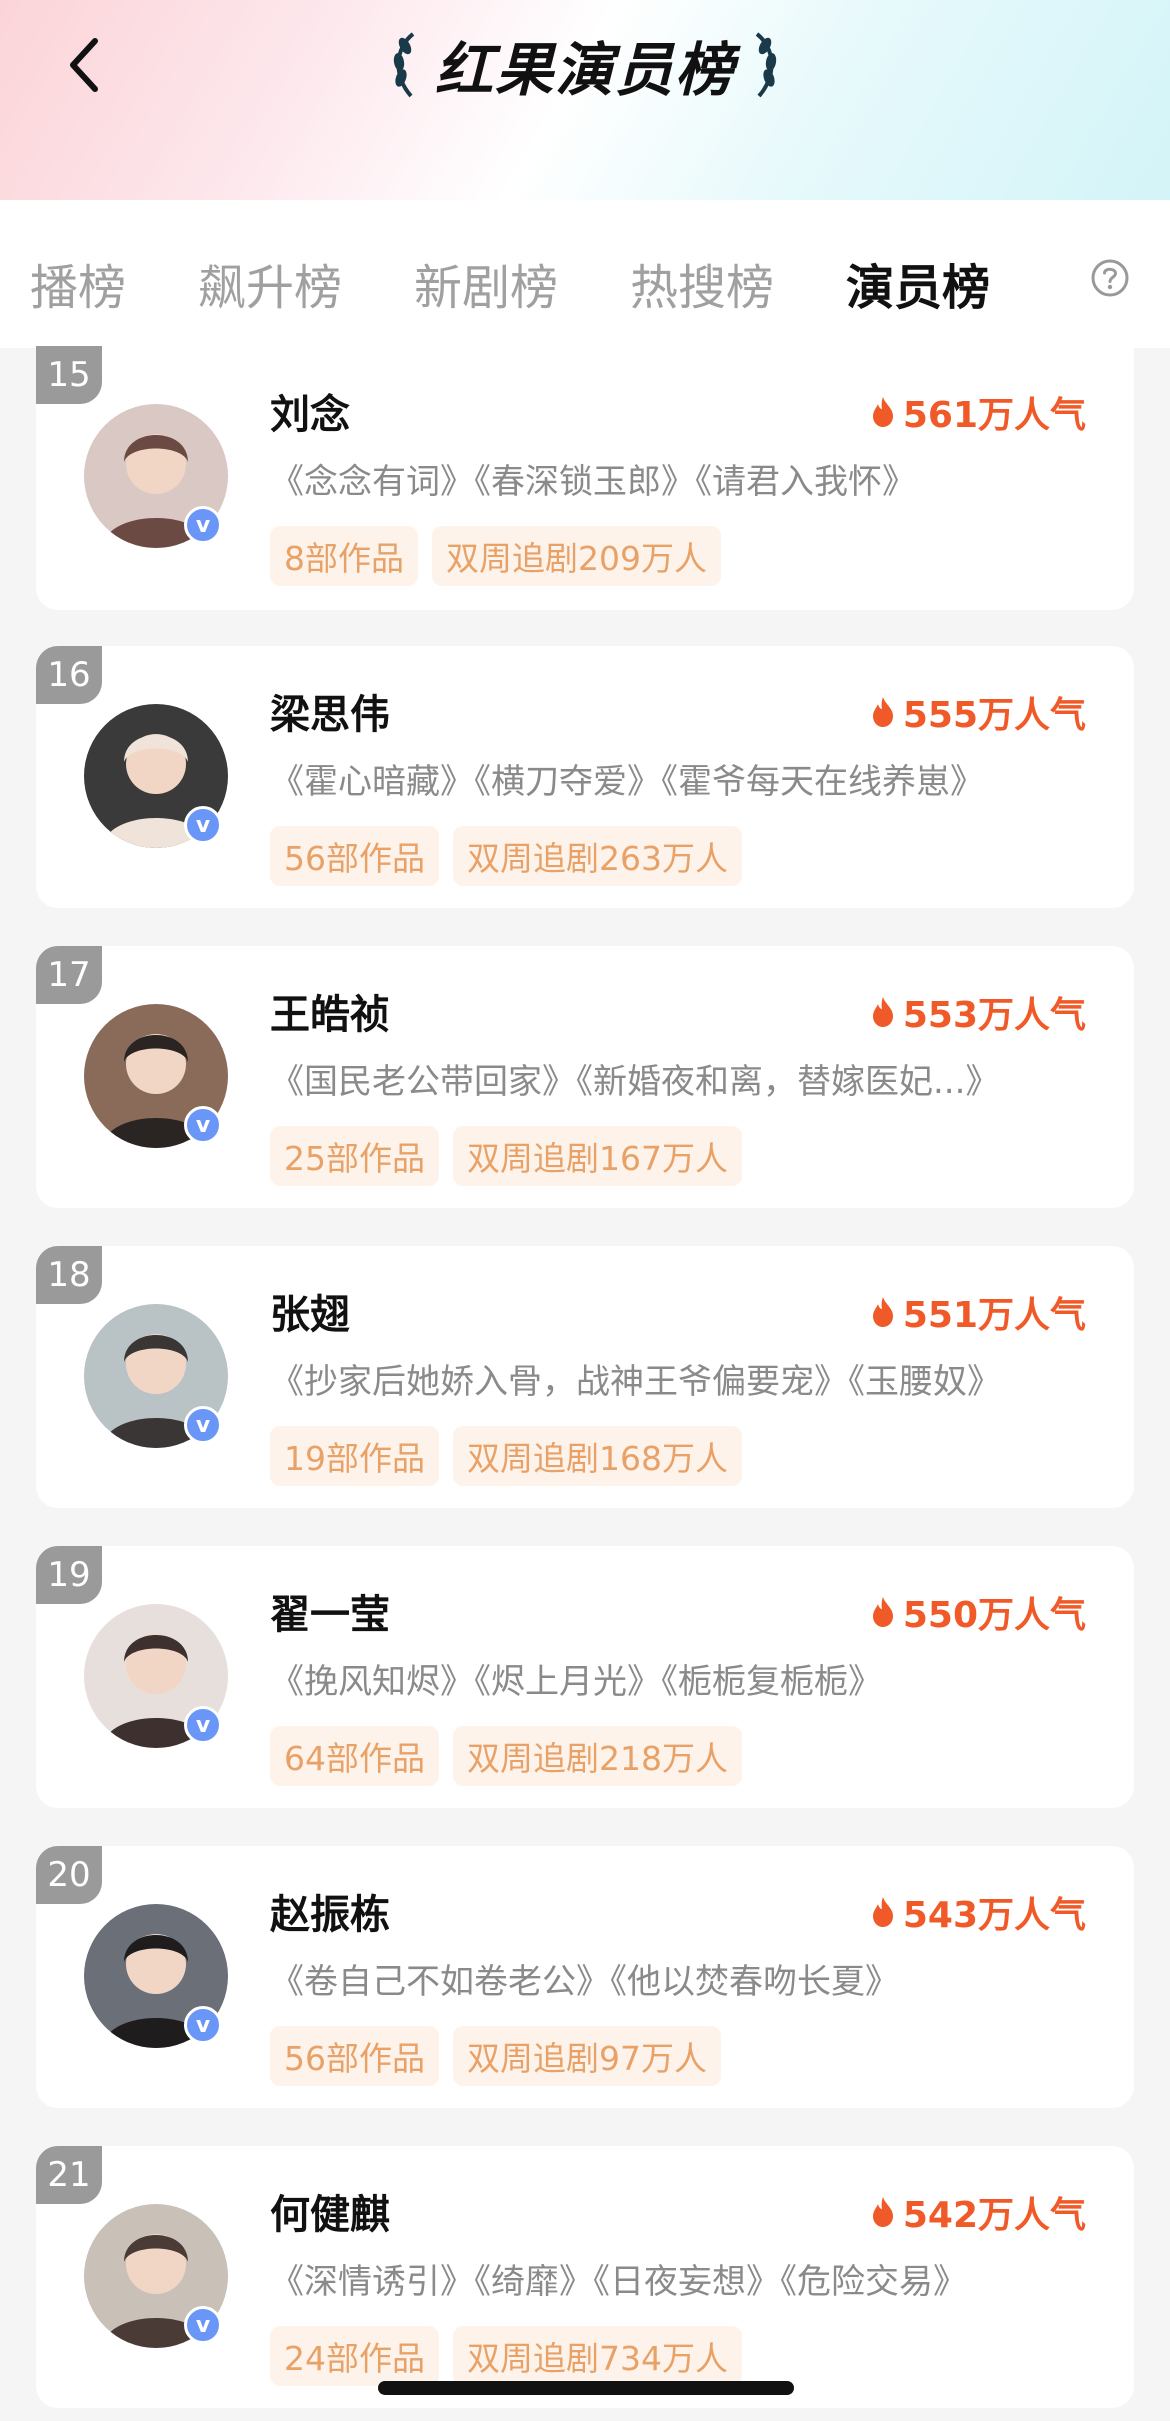 The width and height of the screenshot is (1170, 2421). Describe the element at coordinates (994, 715) in the screenshot. I see `popularity-value: 555万人气` at that location.